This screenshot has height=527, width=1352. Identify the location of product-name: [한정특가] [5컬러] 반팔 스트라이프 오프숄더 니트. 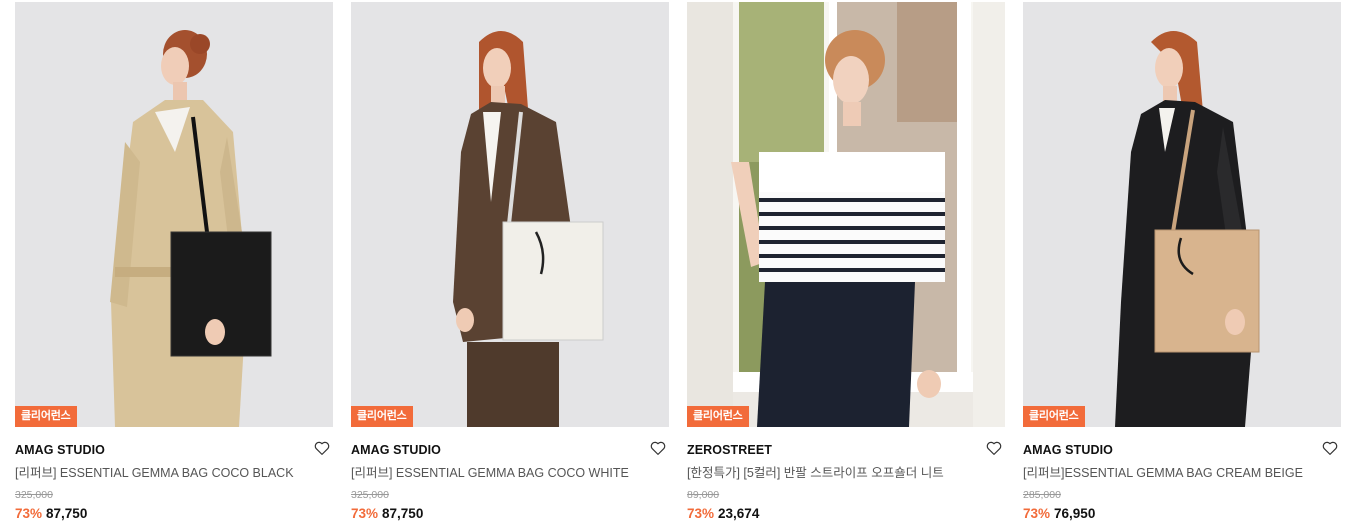
(846, 473).